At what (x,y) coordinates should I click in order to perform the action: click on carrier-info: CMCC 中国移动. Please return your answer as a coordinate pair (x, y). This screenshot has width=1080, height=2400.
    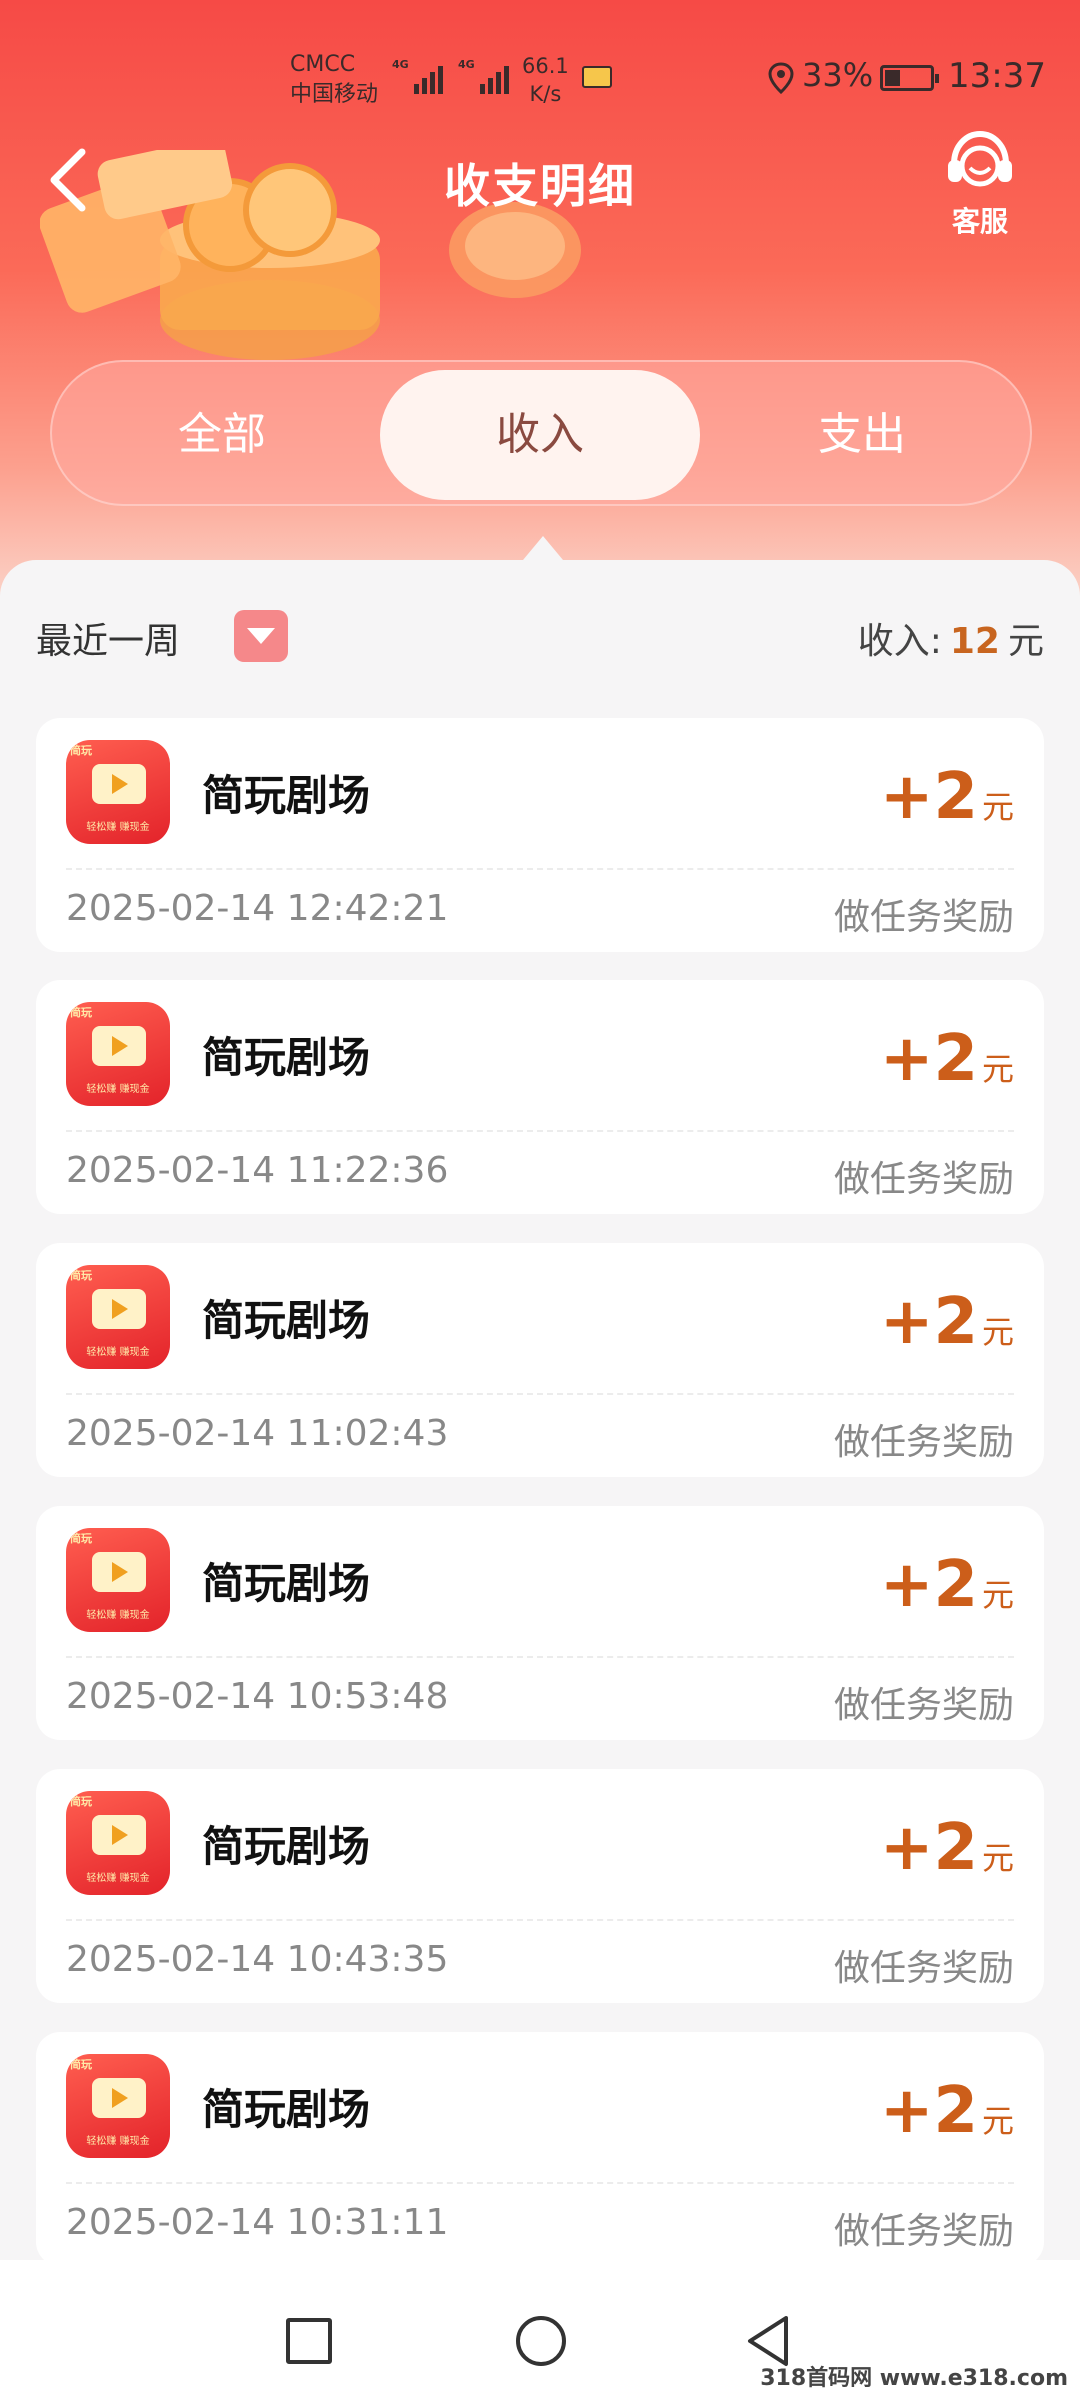
    Looking at the image, I should click on (334, 80).